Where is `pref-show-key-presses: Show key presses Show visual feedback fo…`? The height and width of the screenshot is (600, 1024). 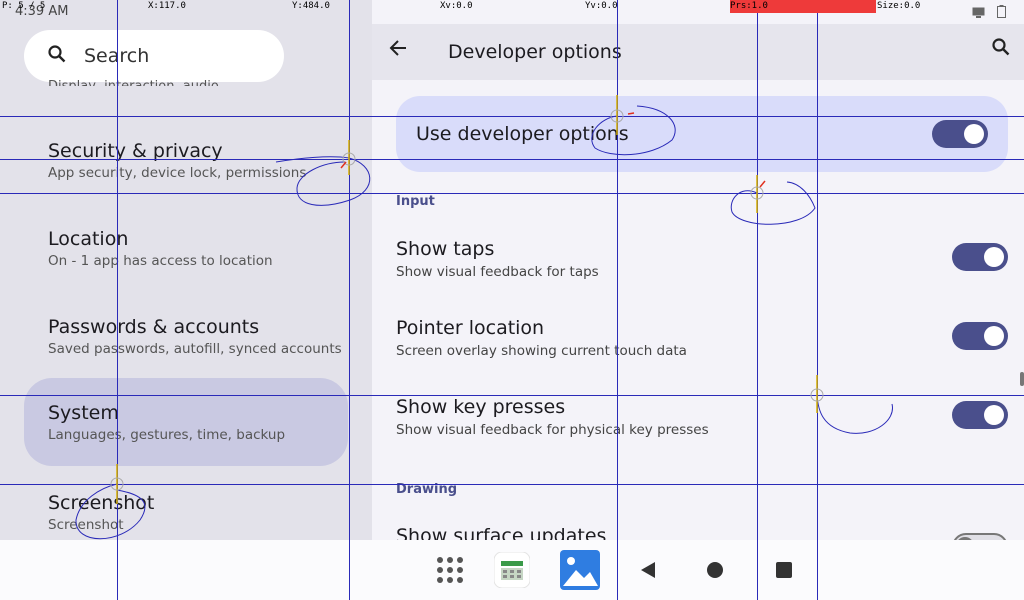
pref-show-key-presses: Show key presses Show visual feedback fo… is located at coordinates (702, 417).